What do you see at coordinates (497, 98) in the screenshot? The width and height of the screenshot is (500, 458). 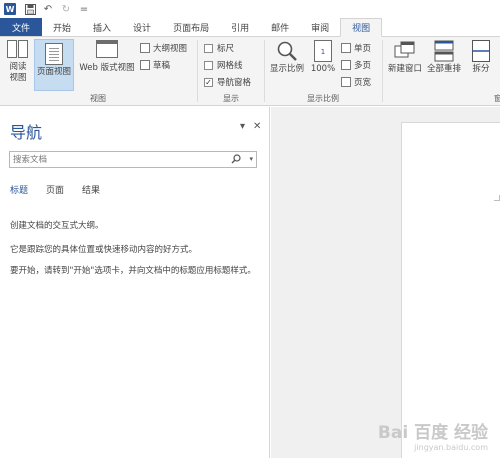 I see `window-group-label: 窗` at bounding box center [497, 98].